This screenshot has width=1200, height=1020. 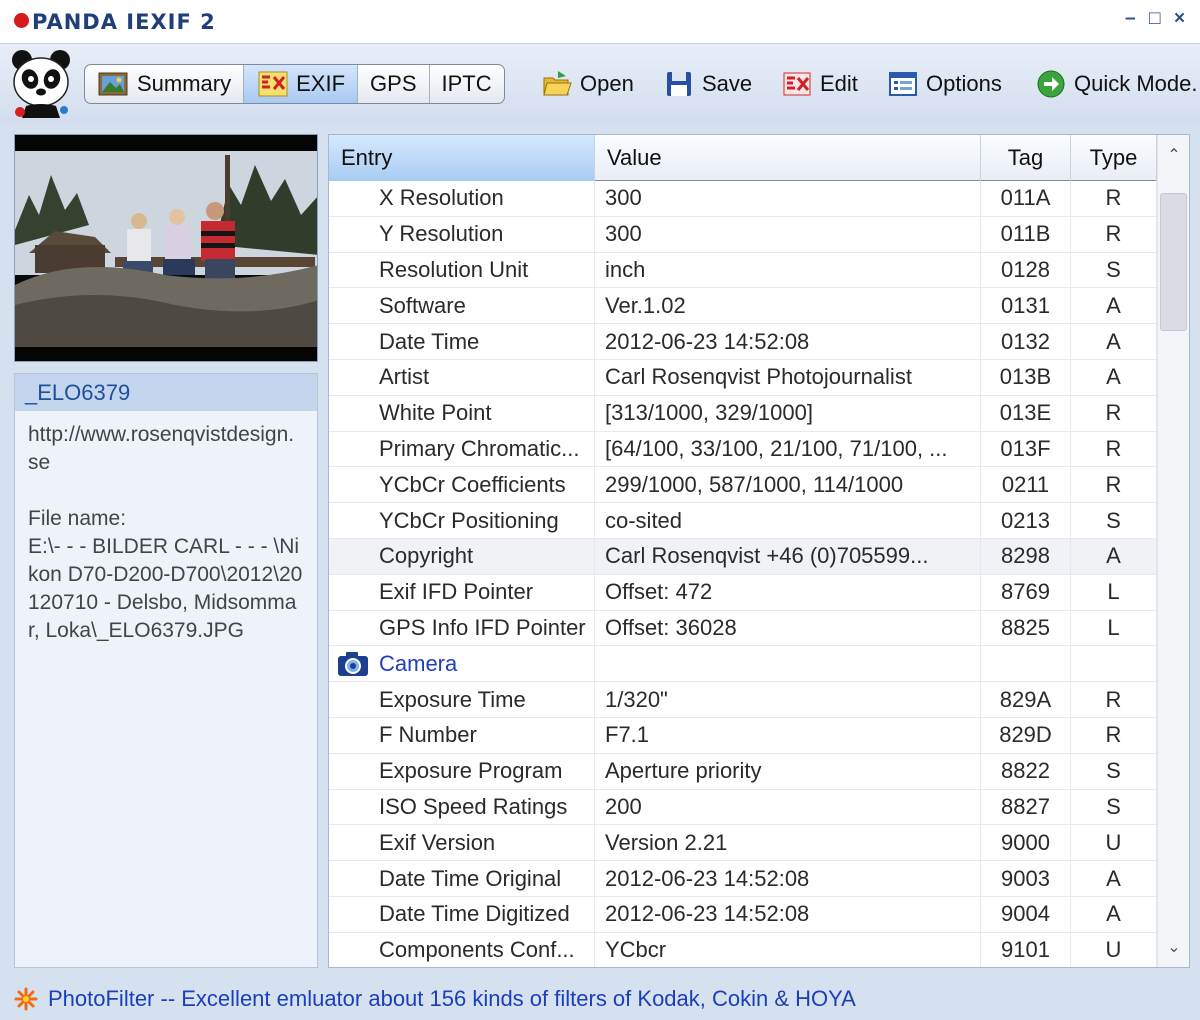 What do you see at coordinates (1026, 771) in the screenshot?
I see `tag-cell: 8822` at bounding box center [1026, 771].